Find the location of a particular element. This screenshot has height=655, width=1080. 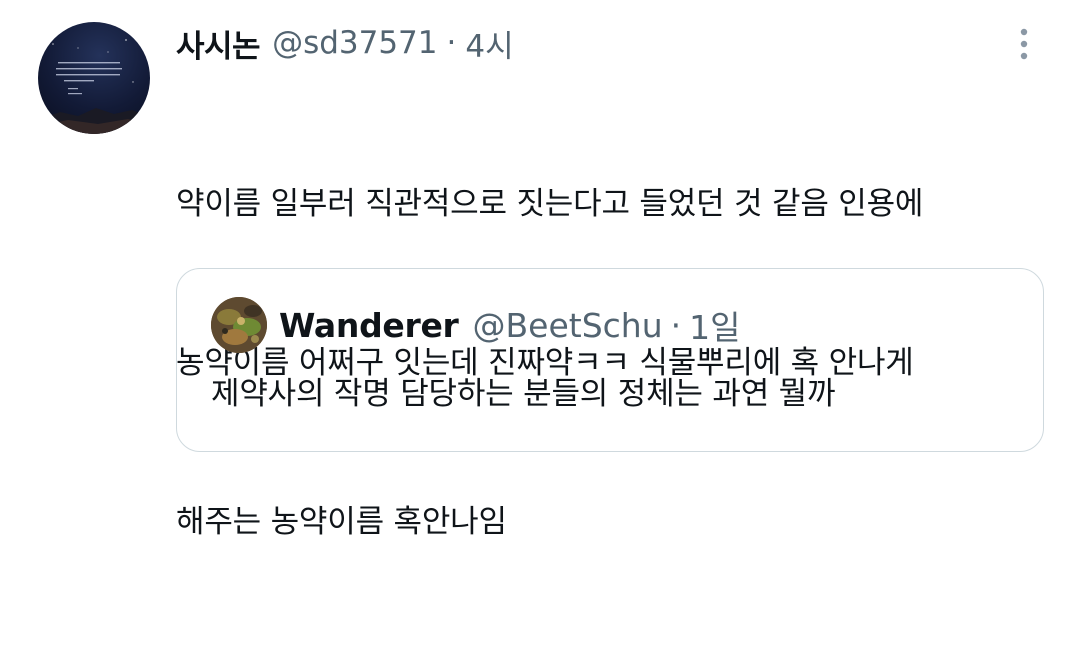

avatar-night-sky-image is located at coordinates (94, 86).